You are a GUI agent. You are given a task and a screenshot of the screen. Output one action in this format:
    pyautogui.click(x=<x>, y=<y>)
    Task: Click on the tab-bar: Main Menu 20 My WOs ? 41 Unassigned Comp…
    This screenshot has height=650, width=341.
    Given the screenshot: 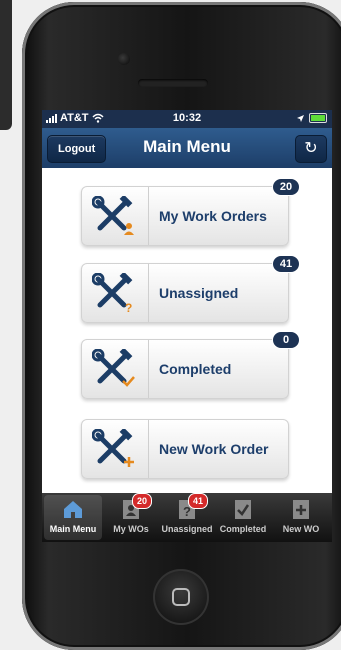 What is the action you would take?
    pyautogui.click(x=187, y=517)
    